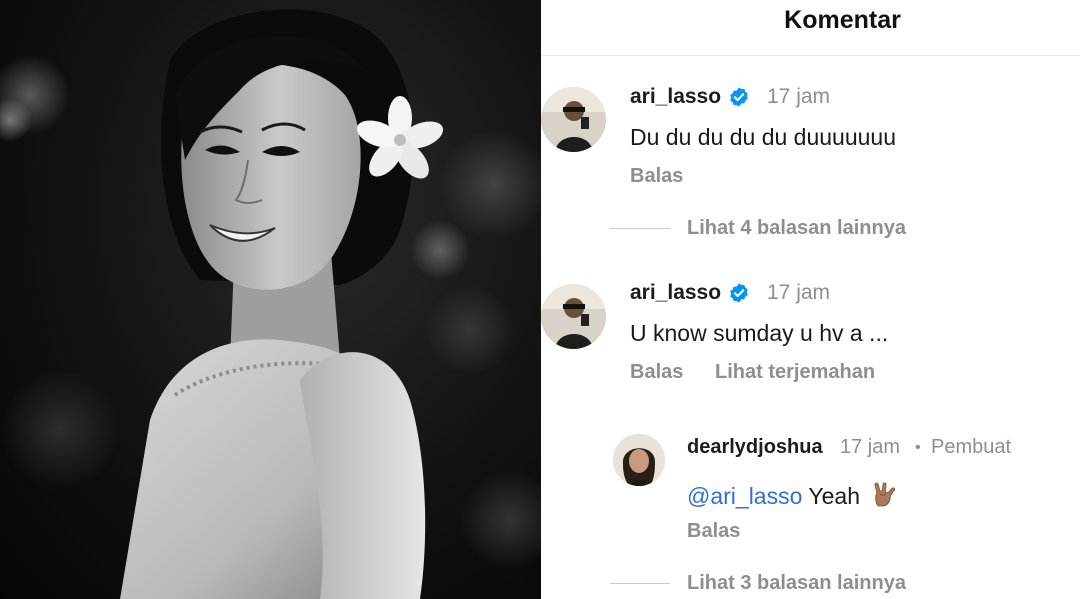 The image size is (1080, 599). What do you see at coordinates (842, 20) in the screenshot?
I see `page-title: Komentar` at bounding box center [842, 20].